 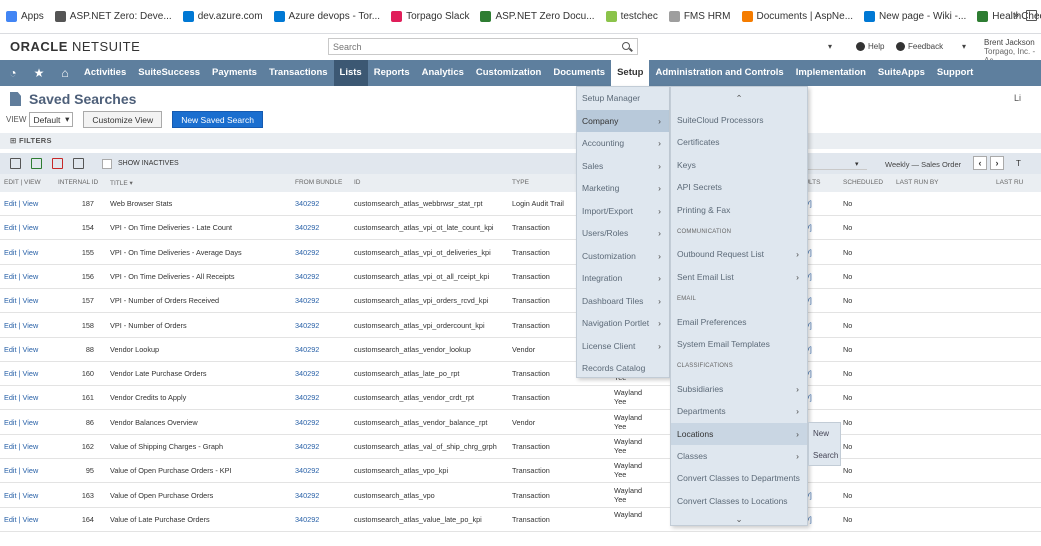 What do you see at coordinates (955, 73) in the screenshot?
I see `nav-item-support: Support` at bounding box center [955, 73].